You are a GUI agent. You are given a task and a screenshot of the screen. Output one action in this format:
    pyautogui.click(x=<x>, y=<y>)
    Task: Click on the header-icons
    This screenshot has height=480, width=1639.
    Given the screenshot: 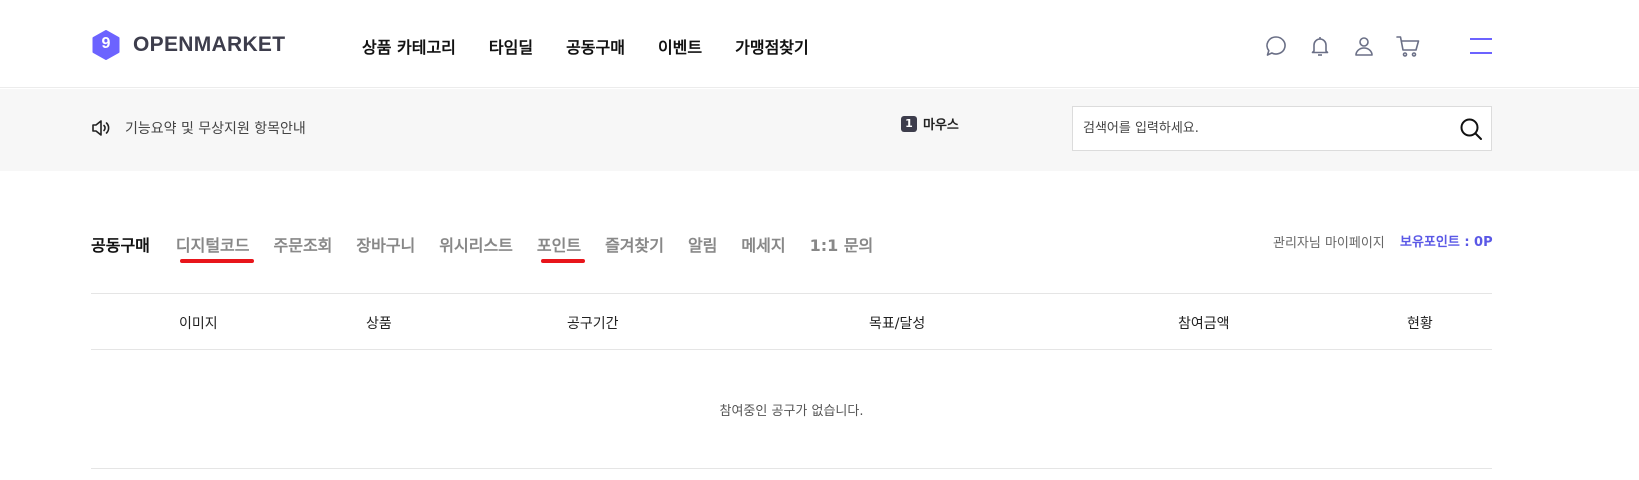 What is the action you would take?
    pyautogui.click(x=1350, y=46)
    